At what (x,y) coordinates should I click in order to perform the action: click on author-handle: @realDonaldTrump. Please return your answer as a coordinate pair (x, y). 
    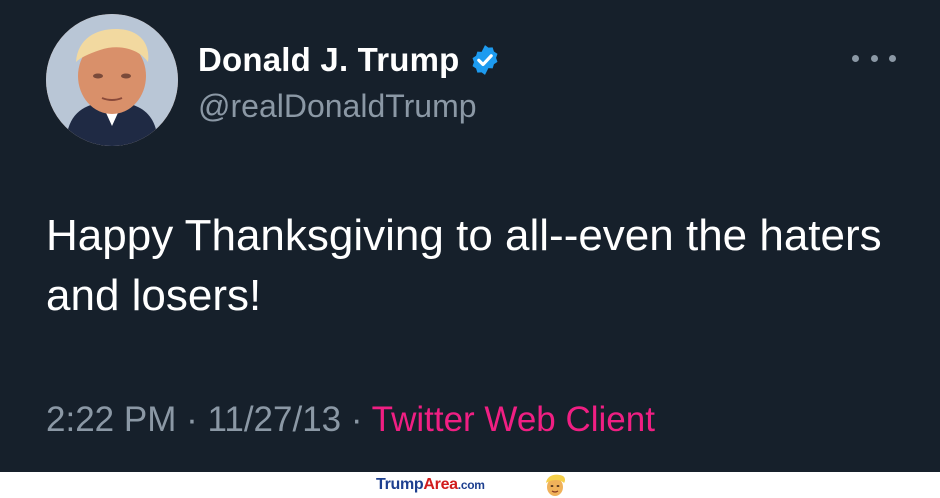
    Looking at the image, I should click on (337, 106).